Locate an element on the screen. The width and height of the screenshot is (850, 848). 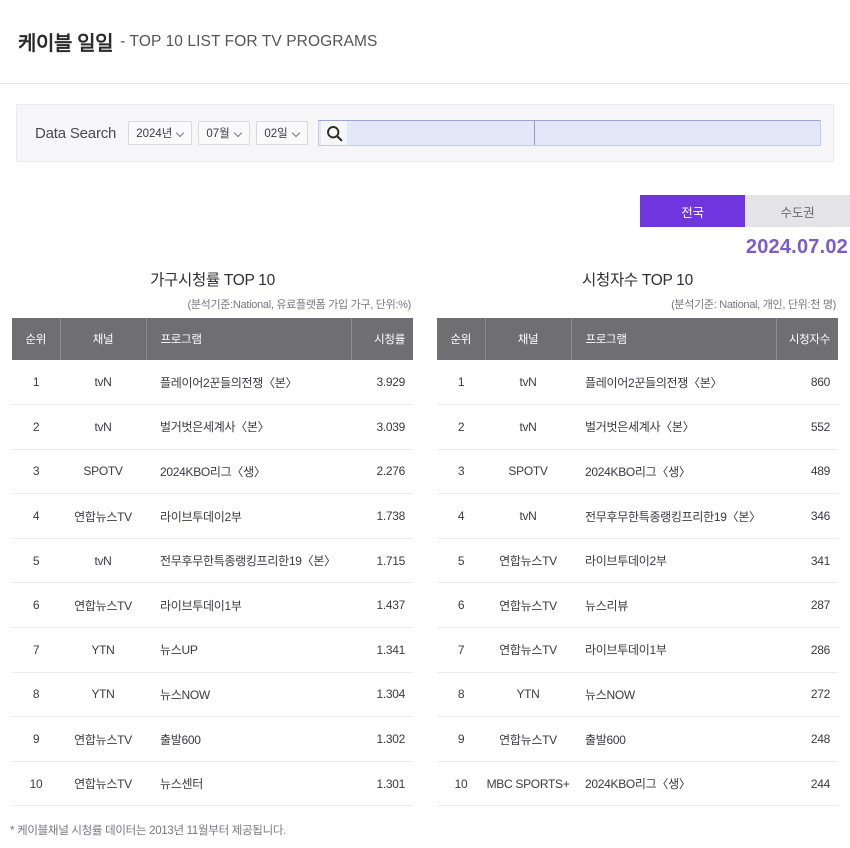
region-toggle-nationwide: 전국 is located at coordinates (692, 211).